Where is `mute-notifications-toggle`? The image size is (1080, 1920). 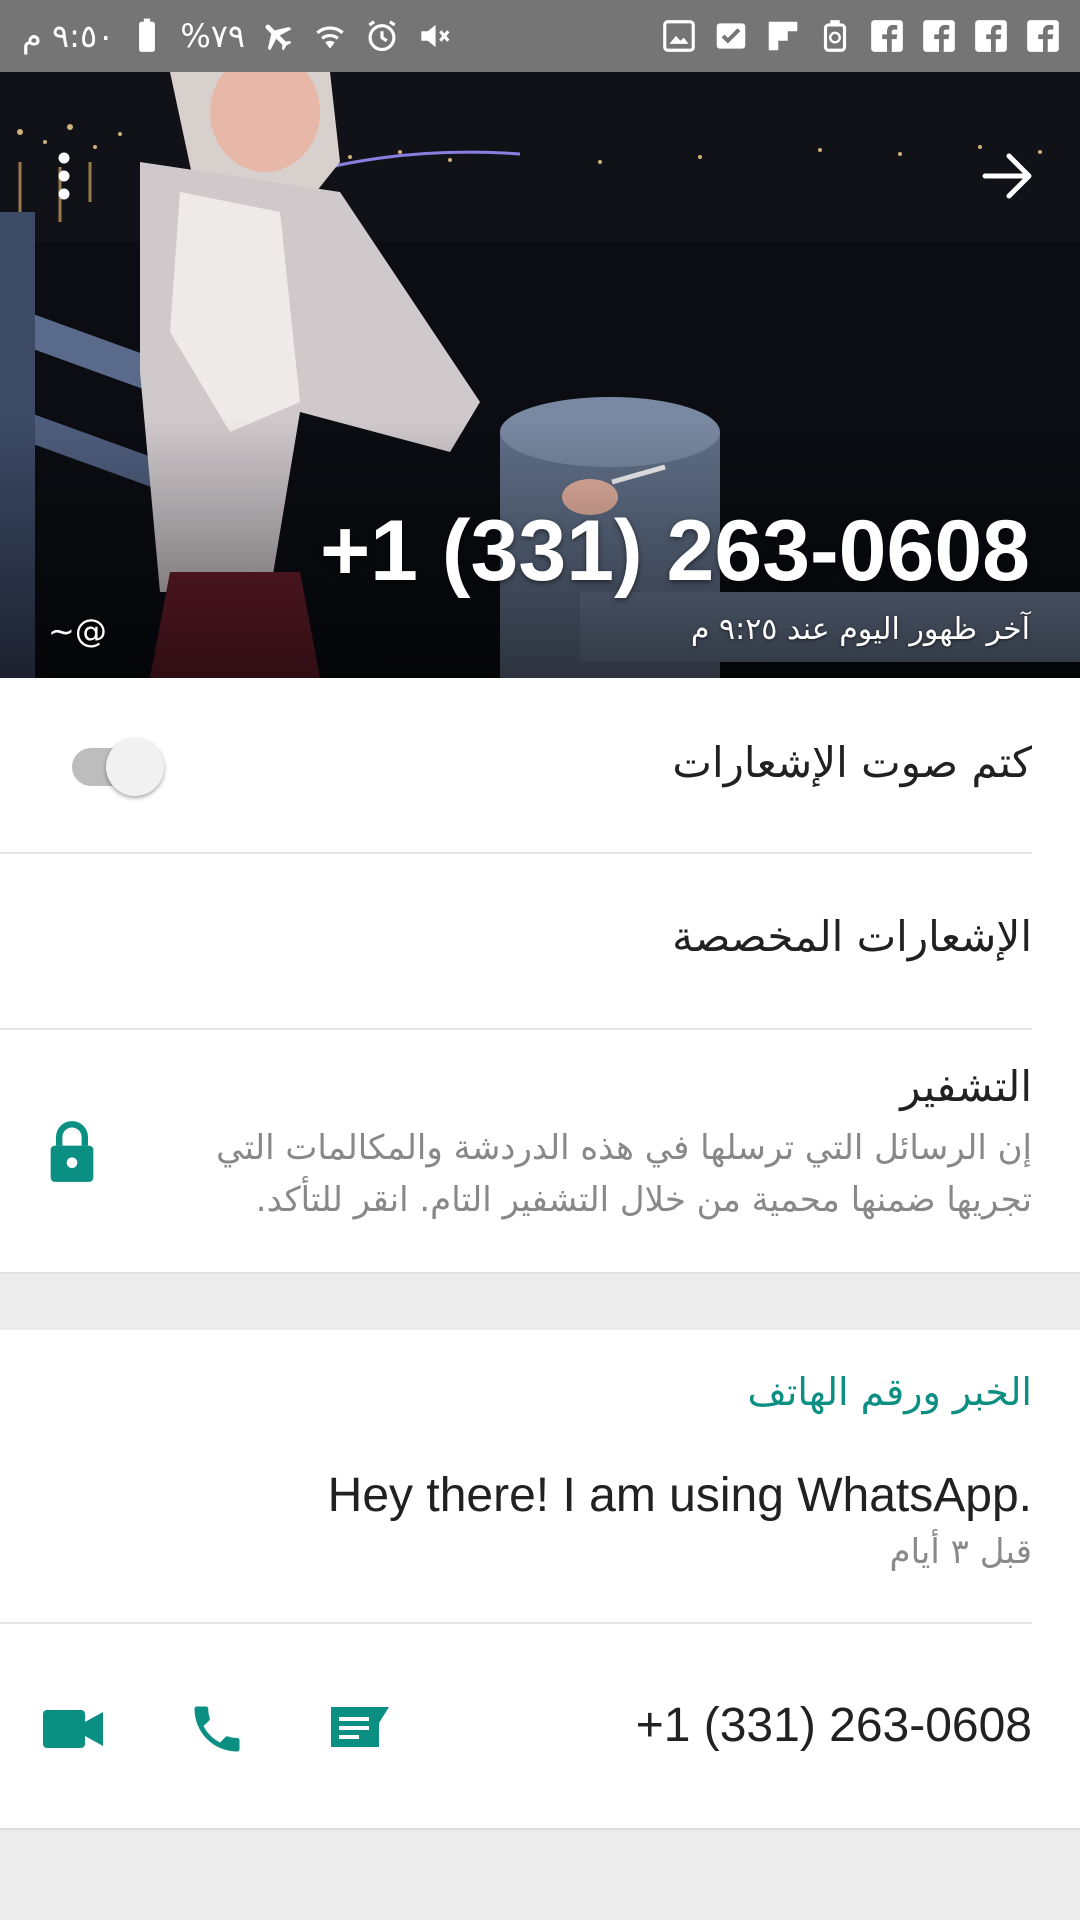 mute-notifications-toggle is located at coordinates (118, 763).